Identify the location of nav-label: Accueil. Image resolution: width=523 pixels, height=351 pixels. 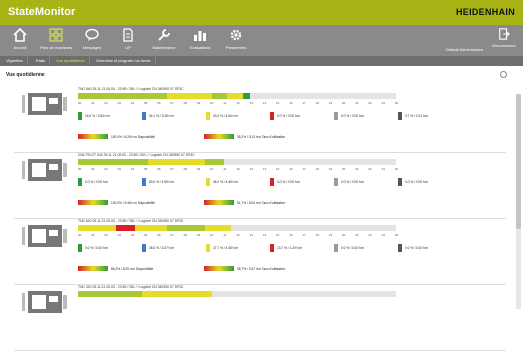
(20, 47).